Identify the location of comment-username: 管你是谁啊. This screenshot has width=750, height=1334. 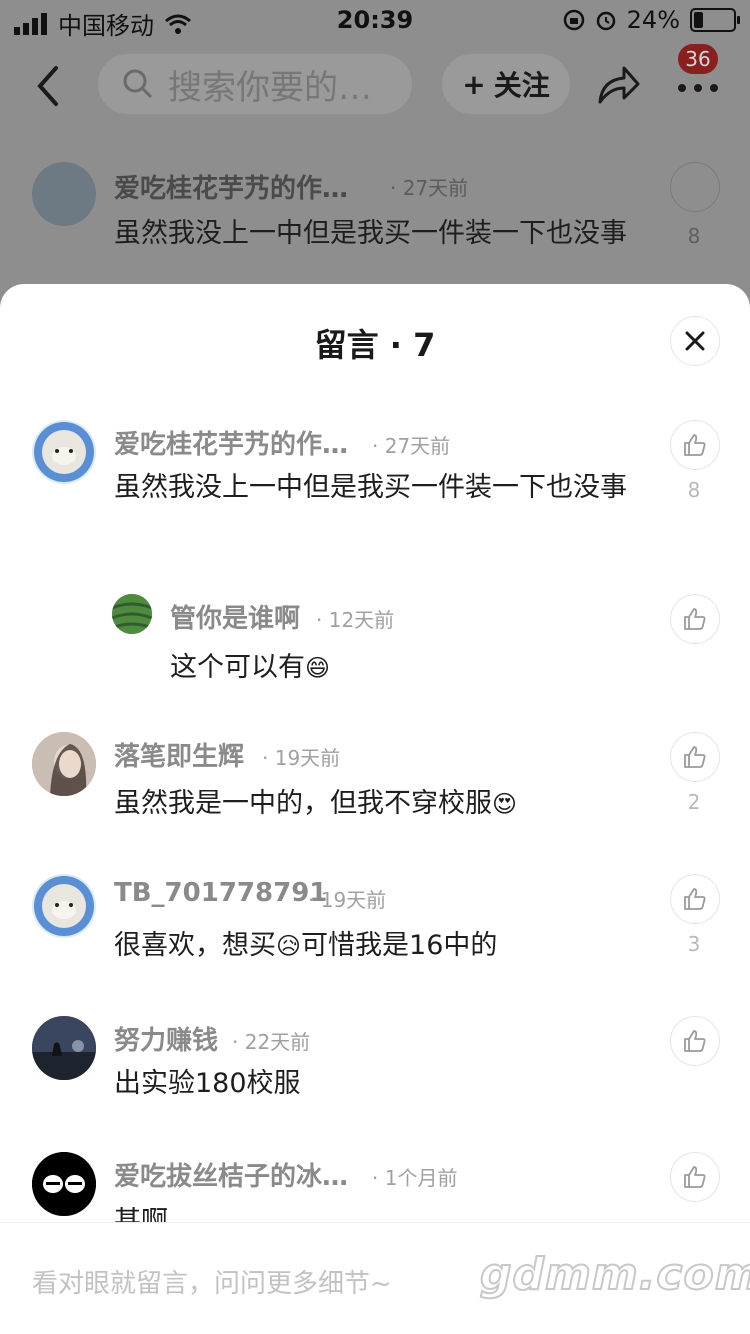
(235, 616).